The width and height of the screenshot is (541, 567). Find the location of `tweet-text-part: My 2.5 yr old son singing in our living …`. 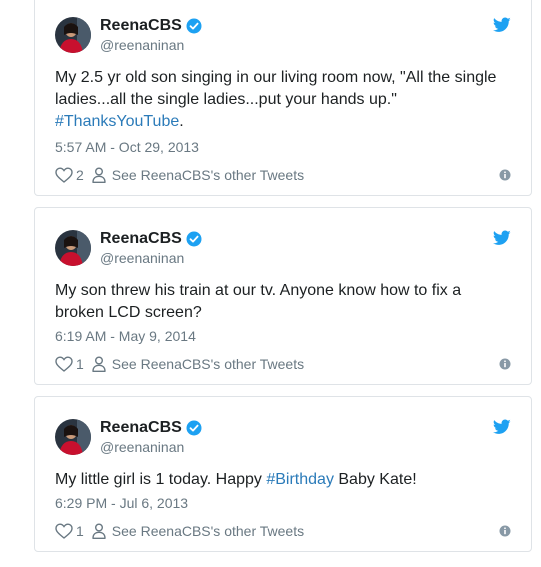

tweet-text-part: My 2.5 yr old son singing in our living … is located at coordinates (276, 88).